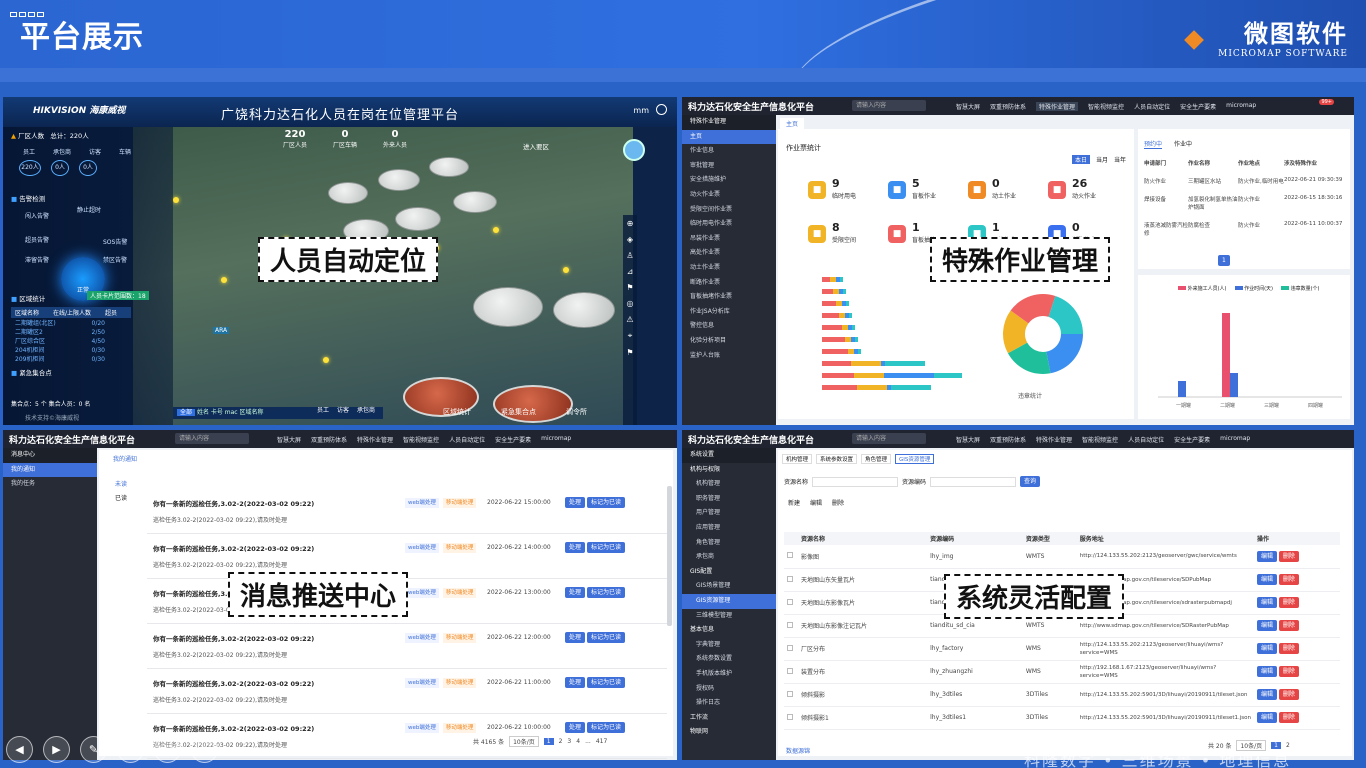  Describe the element at coordinates (729, 312) in the screenshot. I see `side-item: 作业JSA分析库` at that location.